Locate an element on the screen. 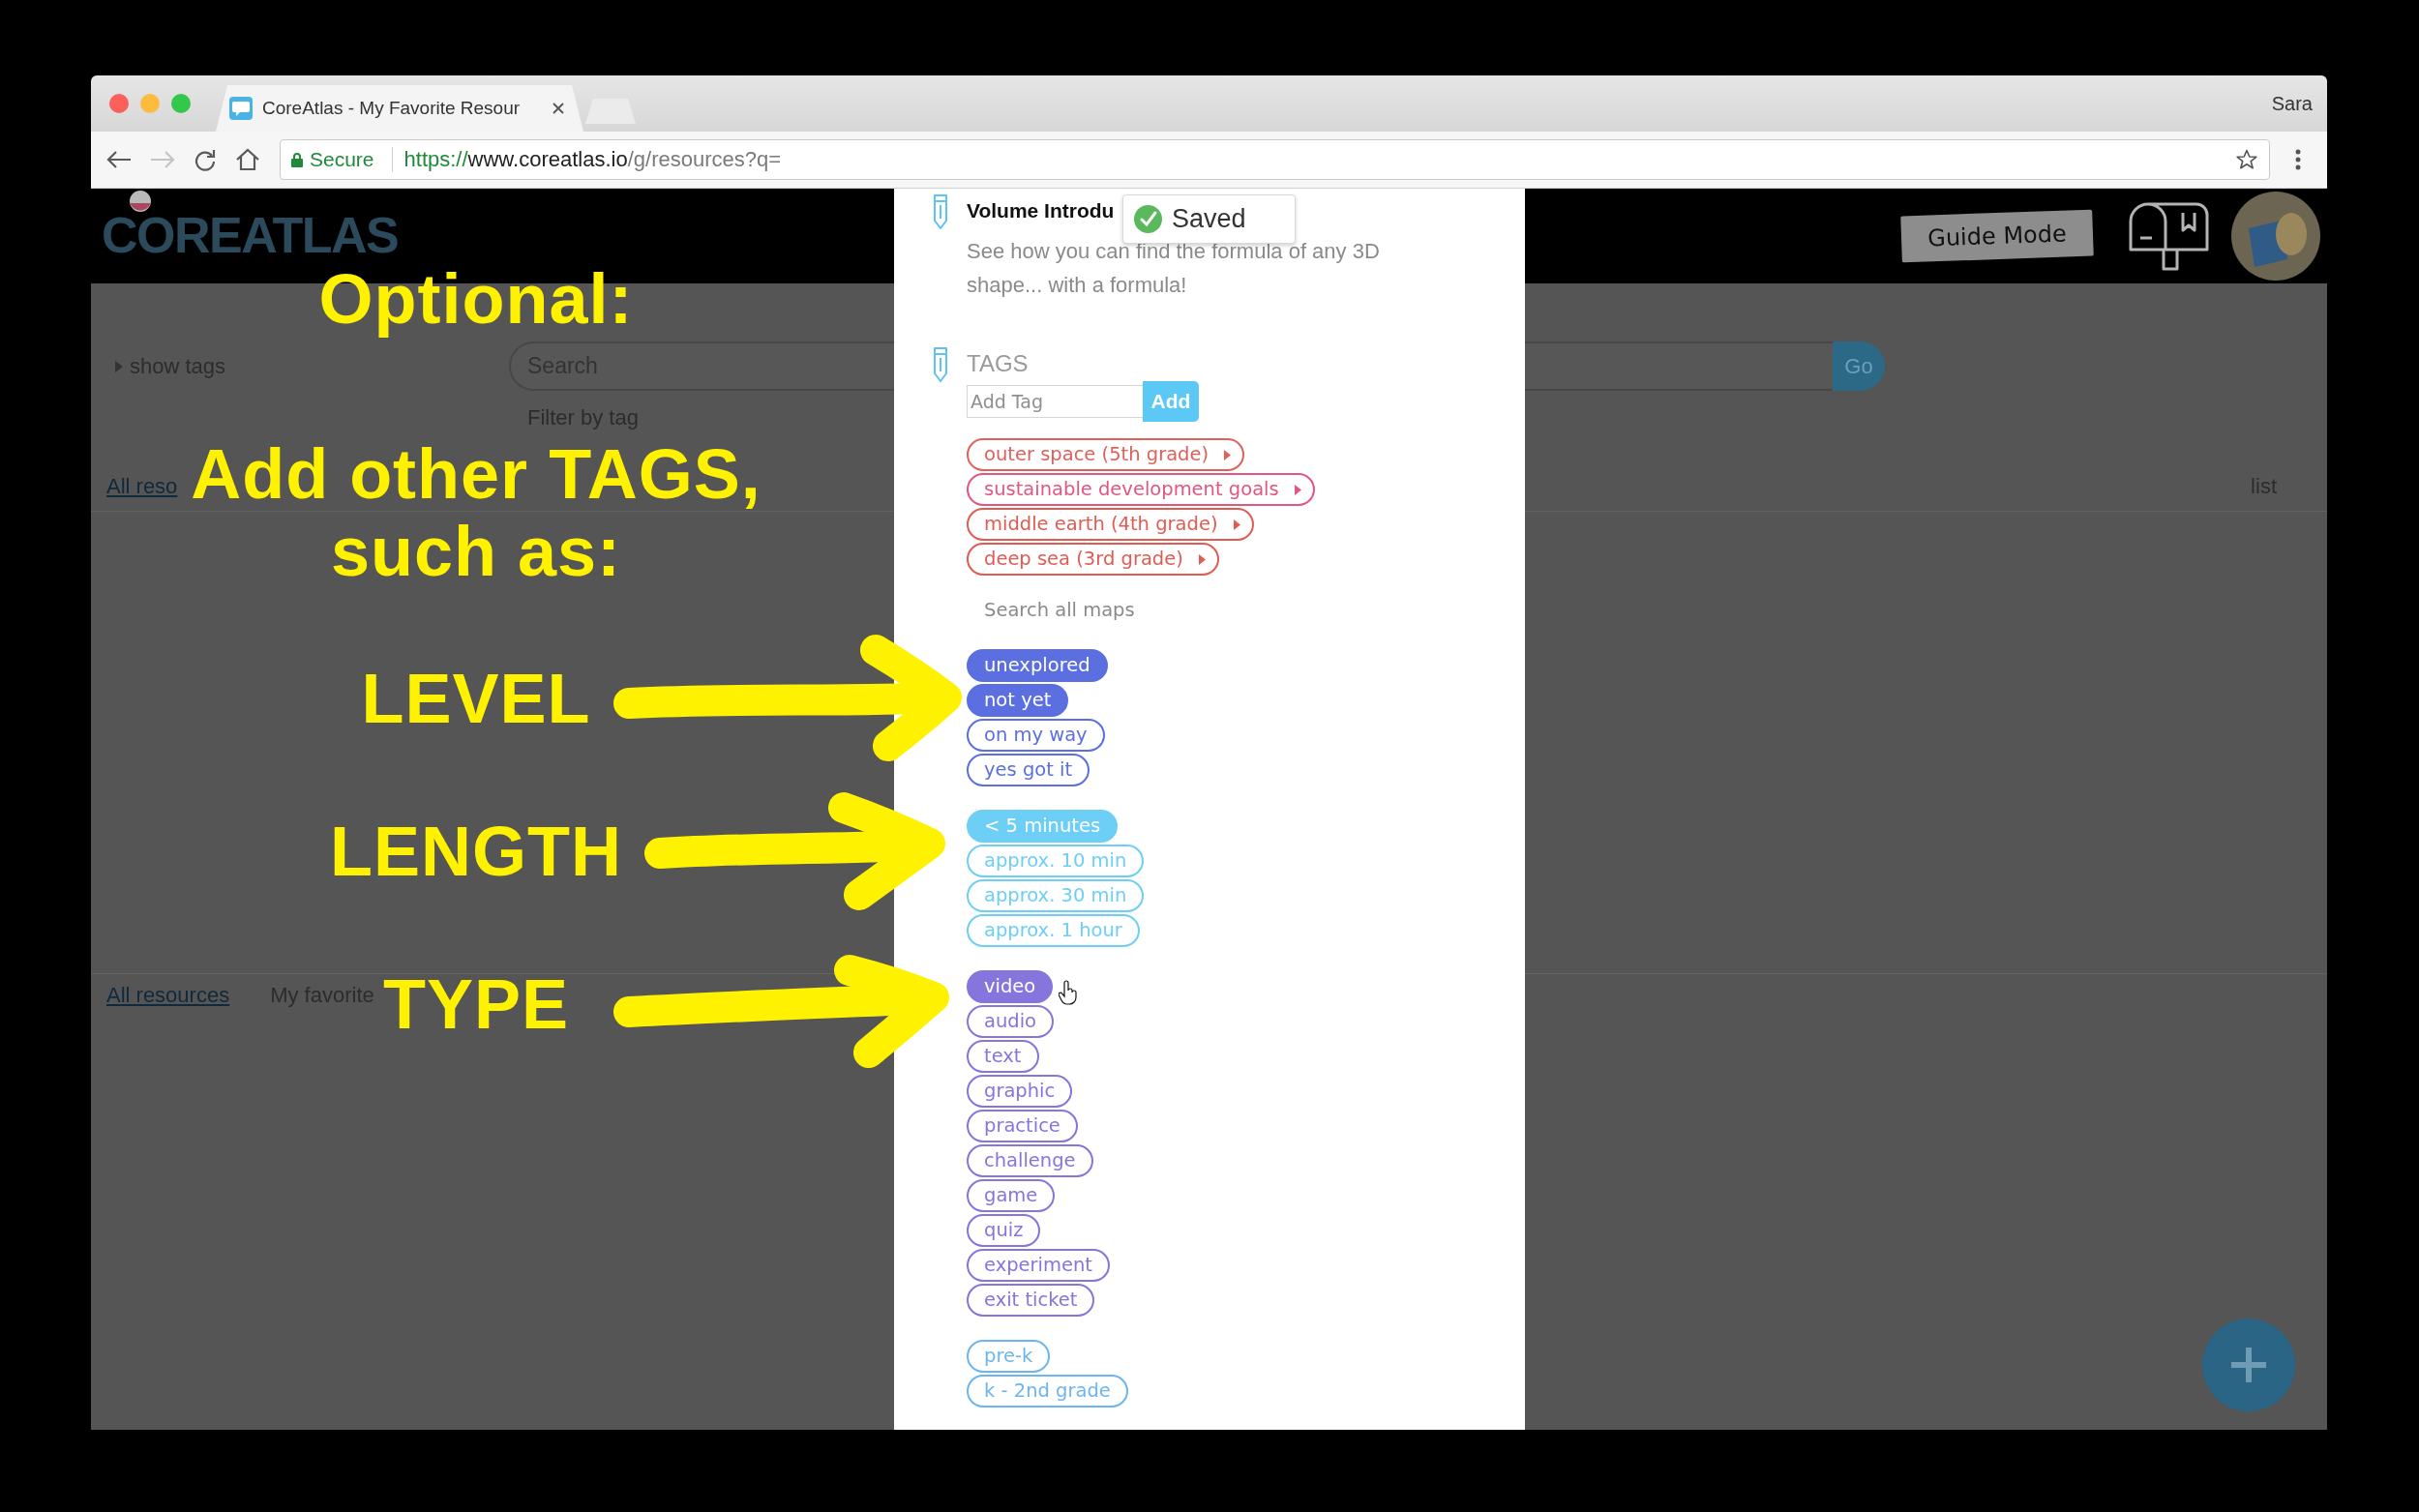 The image size is (2419, 1512). annotation-label: LENGTH is located at coordinates (476, 852).